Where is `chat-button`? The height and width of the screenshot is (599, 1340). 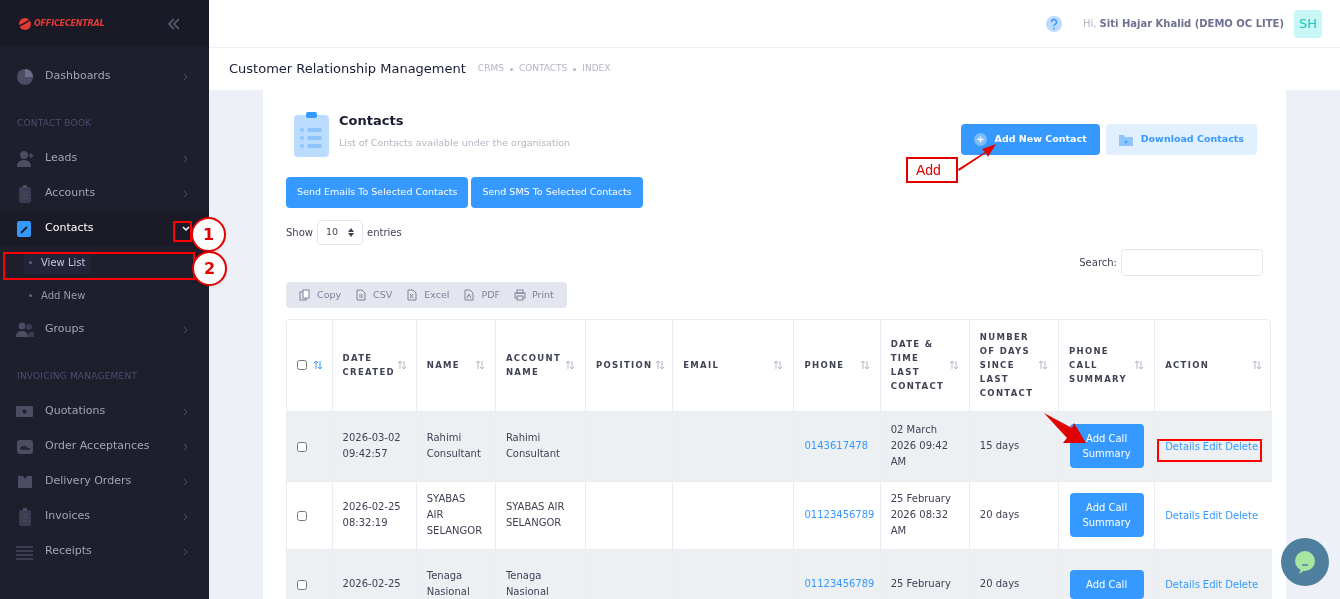 chat-button is located at coordinates (1305, 562).